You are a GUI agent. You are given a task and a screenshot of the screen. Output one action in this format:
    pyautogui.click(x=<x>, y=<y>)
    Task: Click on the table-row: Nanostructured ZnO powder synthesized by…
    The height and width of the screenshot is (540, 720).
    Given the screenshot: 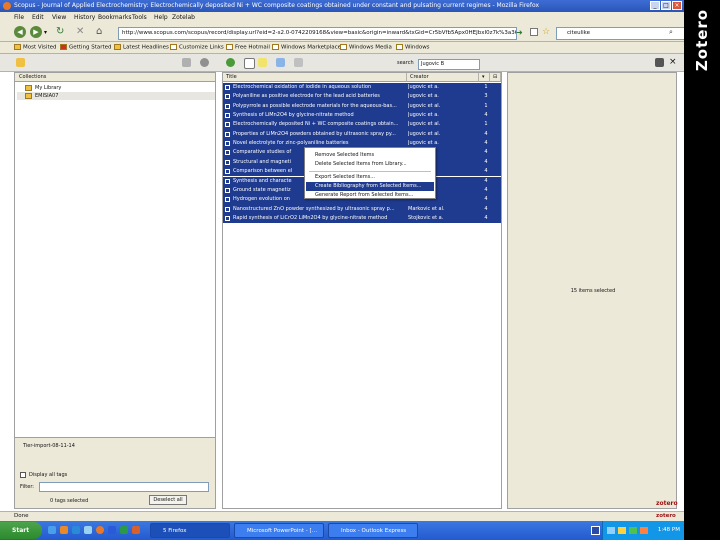 What is the action you would take?
    pyautogui.click(x=362, y=209)
    